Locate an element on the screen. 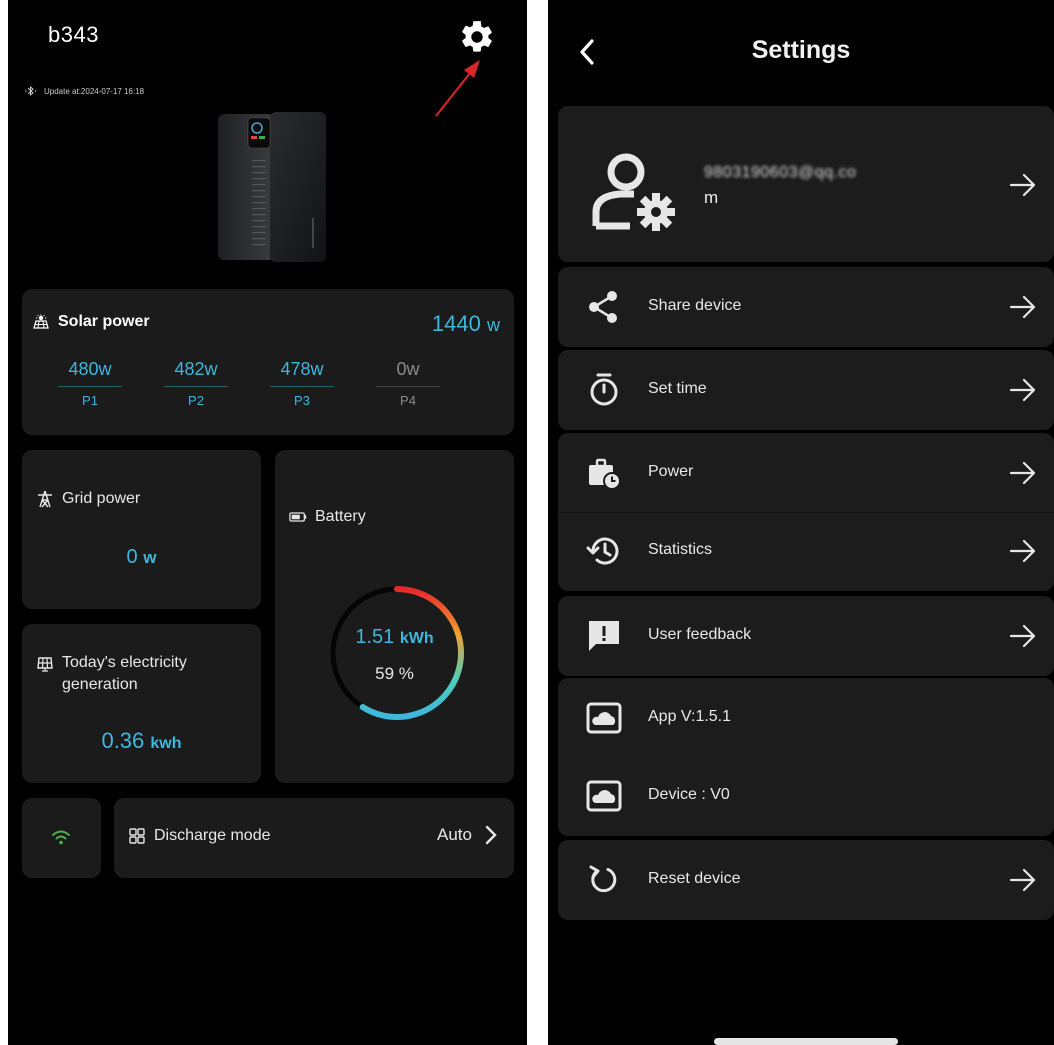 This screenshot has height=1045, width=1054. grid-value: 0 w is located at coordinates (141, 557).